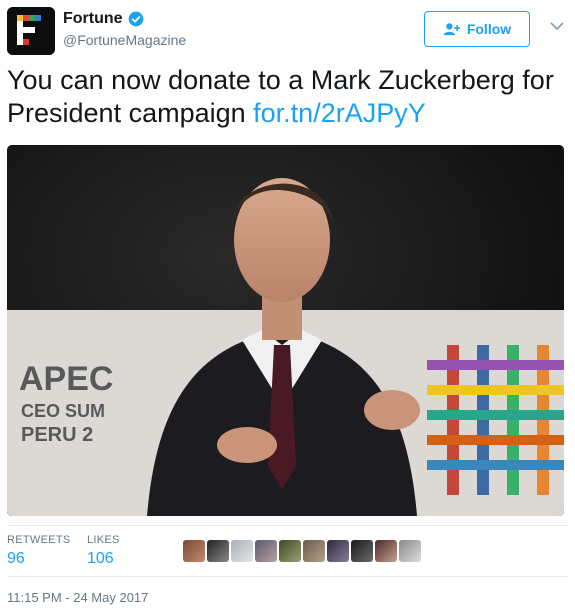 This screenshot has width=575, height=613. I want to click on retweets-count: 96, so click(16, 558).